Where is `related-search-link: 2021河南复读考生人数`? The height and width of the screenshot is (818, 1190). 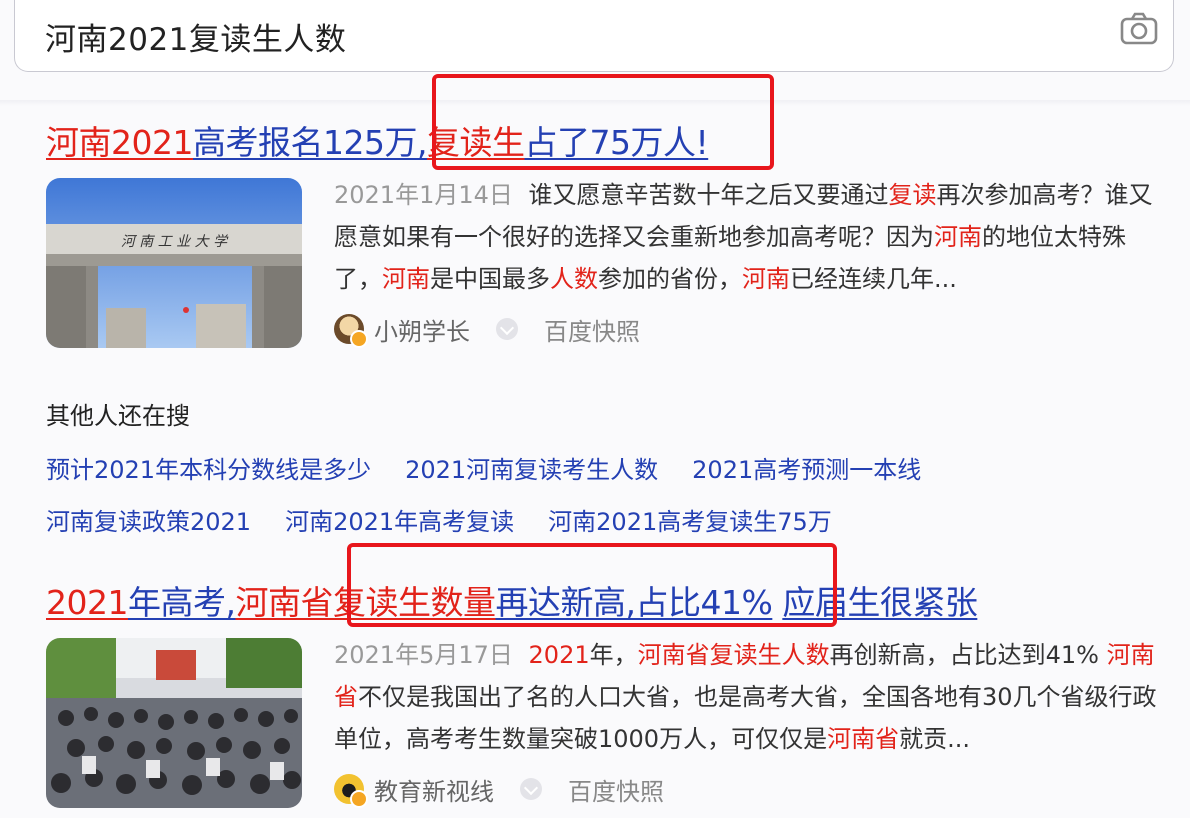
related-search-link: 2021河南复读考生人数 is located at coordinates (531, 467).